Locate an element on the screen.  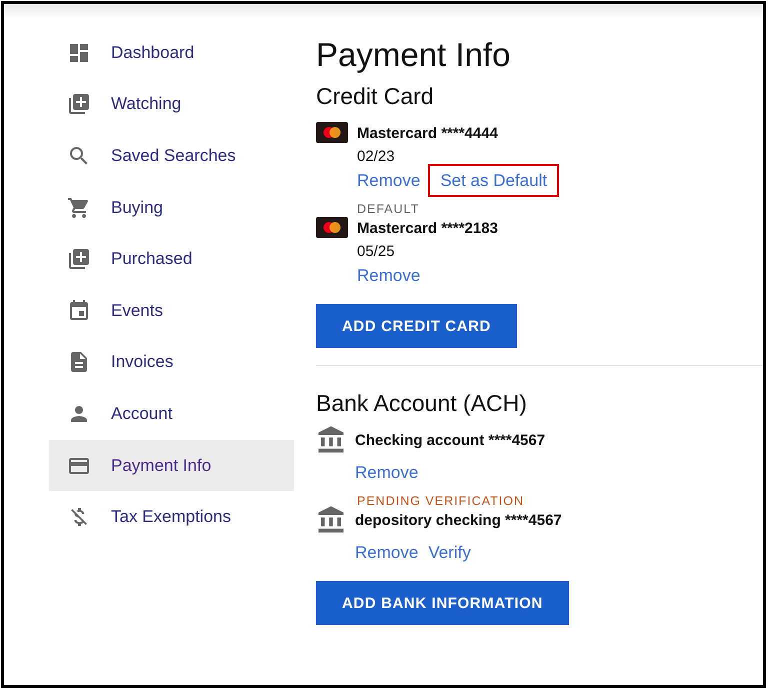
status-label: DEFAULT is located at coordinates (388, 209).